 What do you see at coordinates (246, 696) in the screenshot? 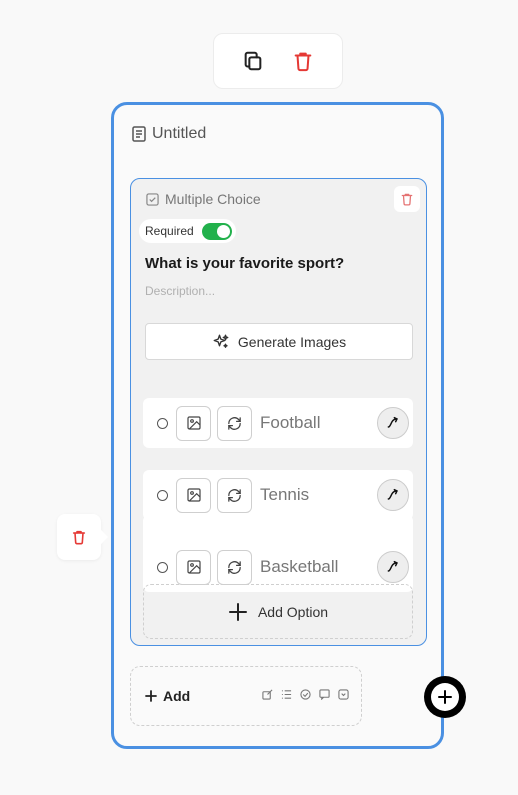
I see `add-block-bar: Add` at bounding box center [246, 696].